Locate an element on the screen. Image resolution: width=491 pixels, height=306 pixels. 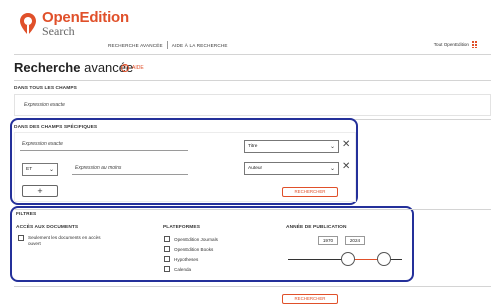
help-label: Aide is located at coordinates (138, 68).